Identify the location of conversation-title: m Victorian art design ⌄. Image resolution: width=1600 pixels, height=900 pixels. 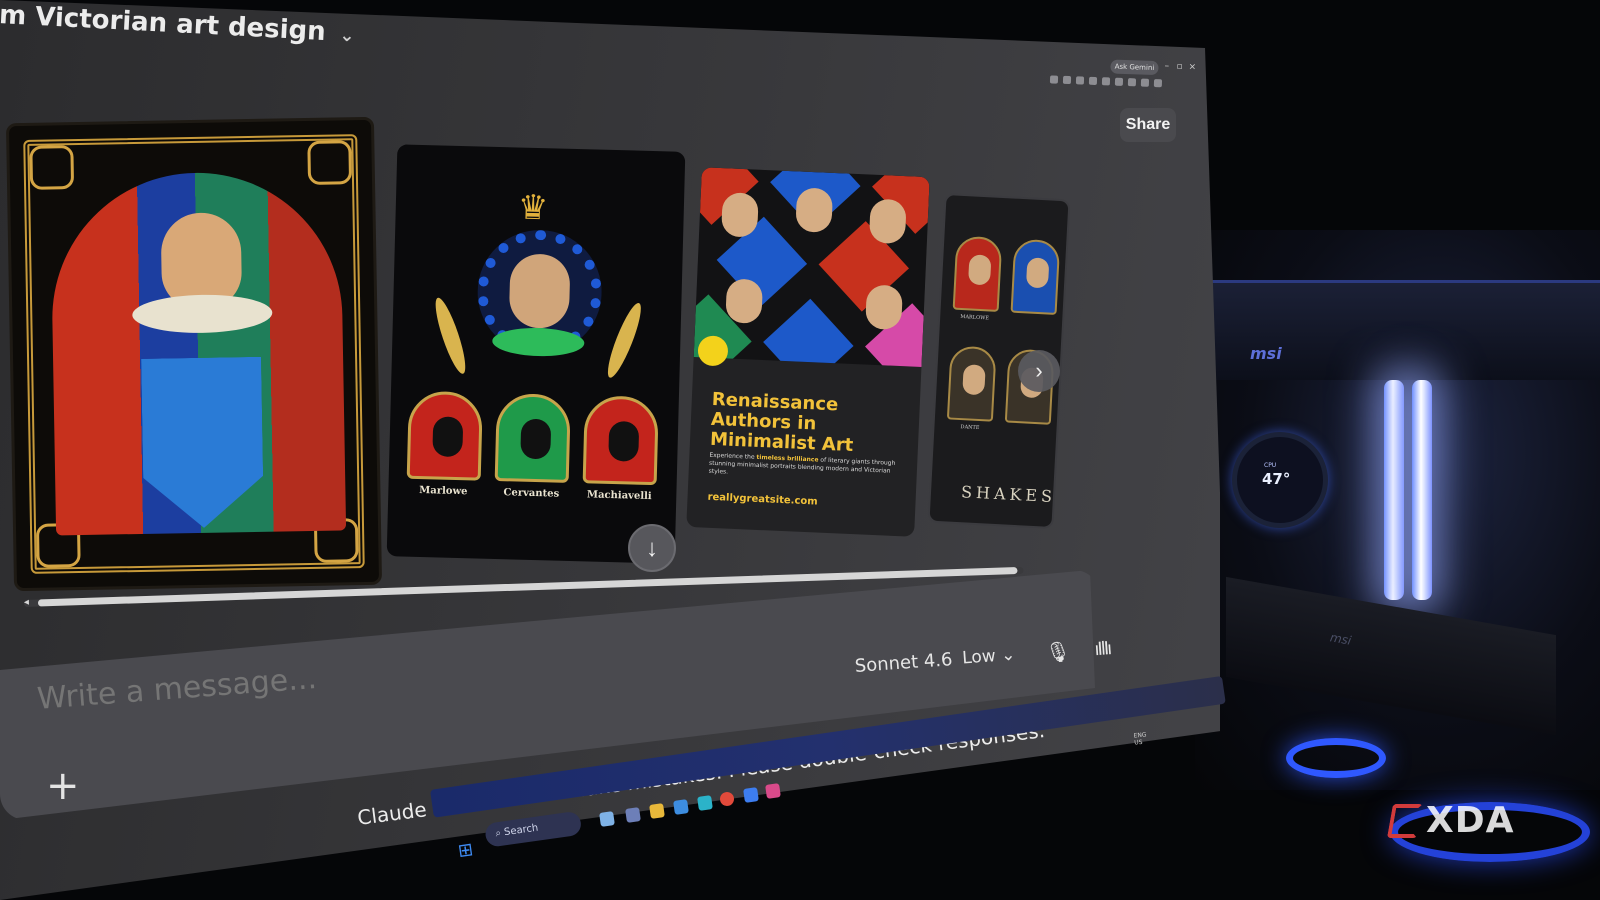
(177, 24).